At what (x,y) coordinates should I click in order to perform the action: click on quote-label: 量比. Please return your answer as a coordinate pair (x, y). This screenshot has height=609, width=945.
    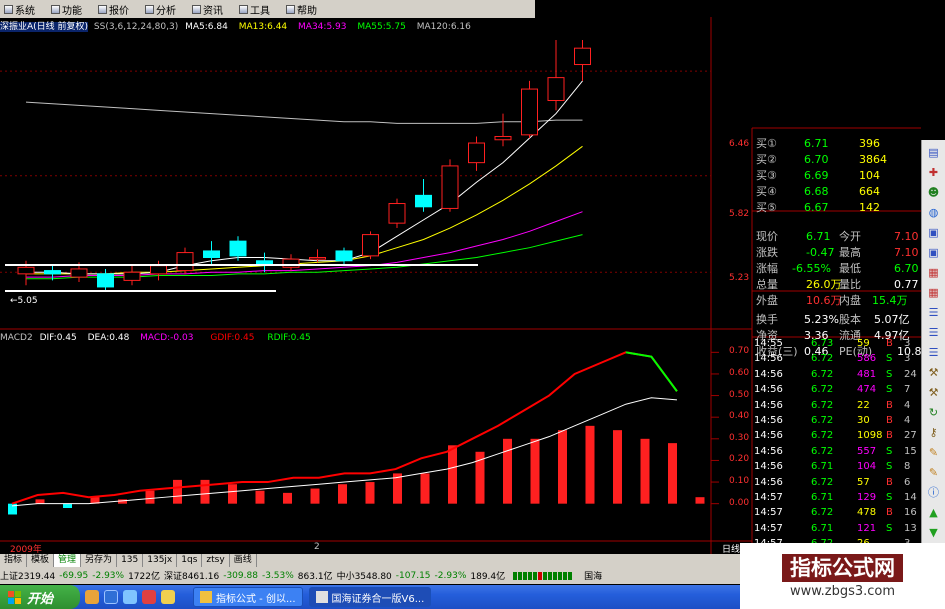
    Looking at the image, I should click on (850, 284).